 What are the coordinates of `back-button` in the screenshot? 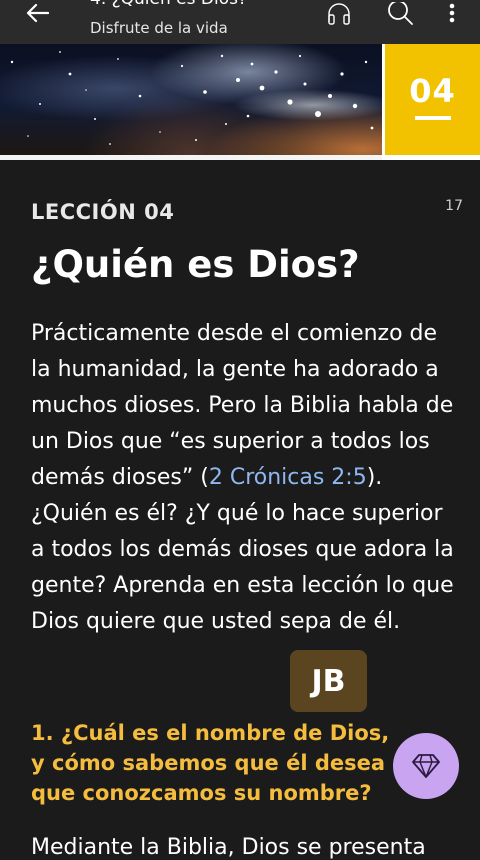 It's located at (37, 13).